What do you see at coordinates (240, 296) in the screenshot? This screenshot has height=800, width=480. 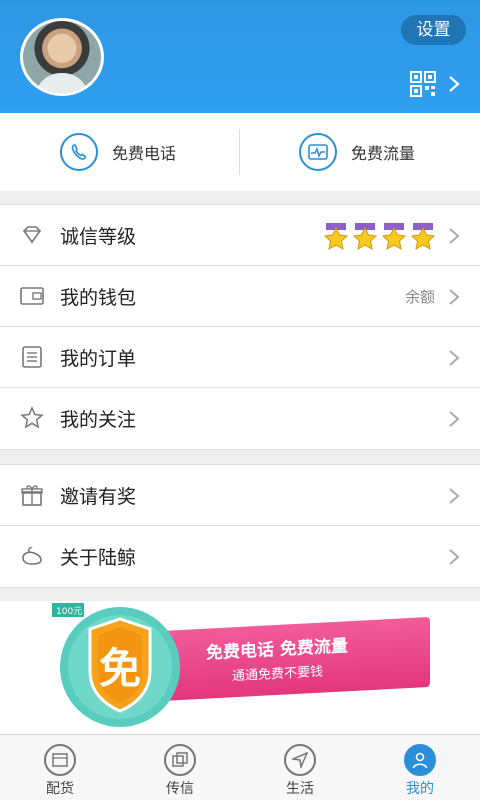 I see `menu-item-wallet: 我的钱包 余额` at bounding box center [240, 296].